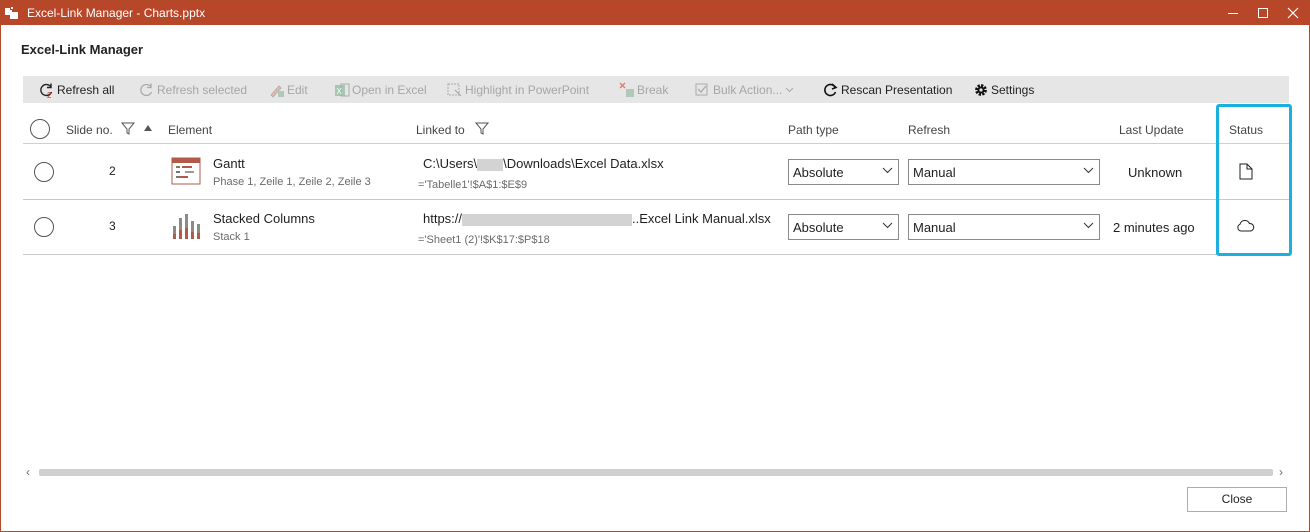  I want to click on maximize-button, so click(1262, 13).